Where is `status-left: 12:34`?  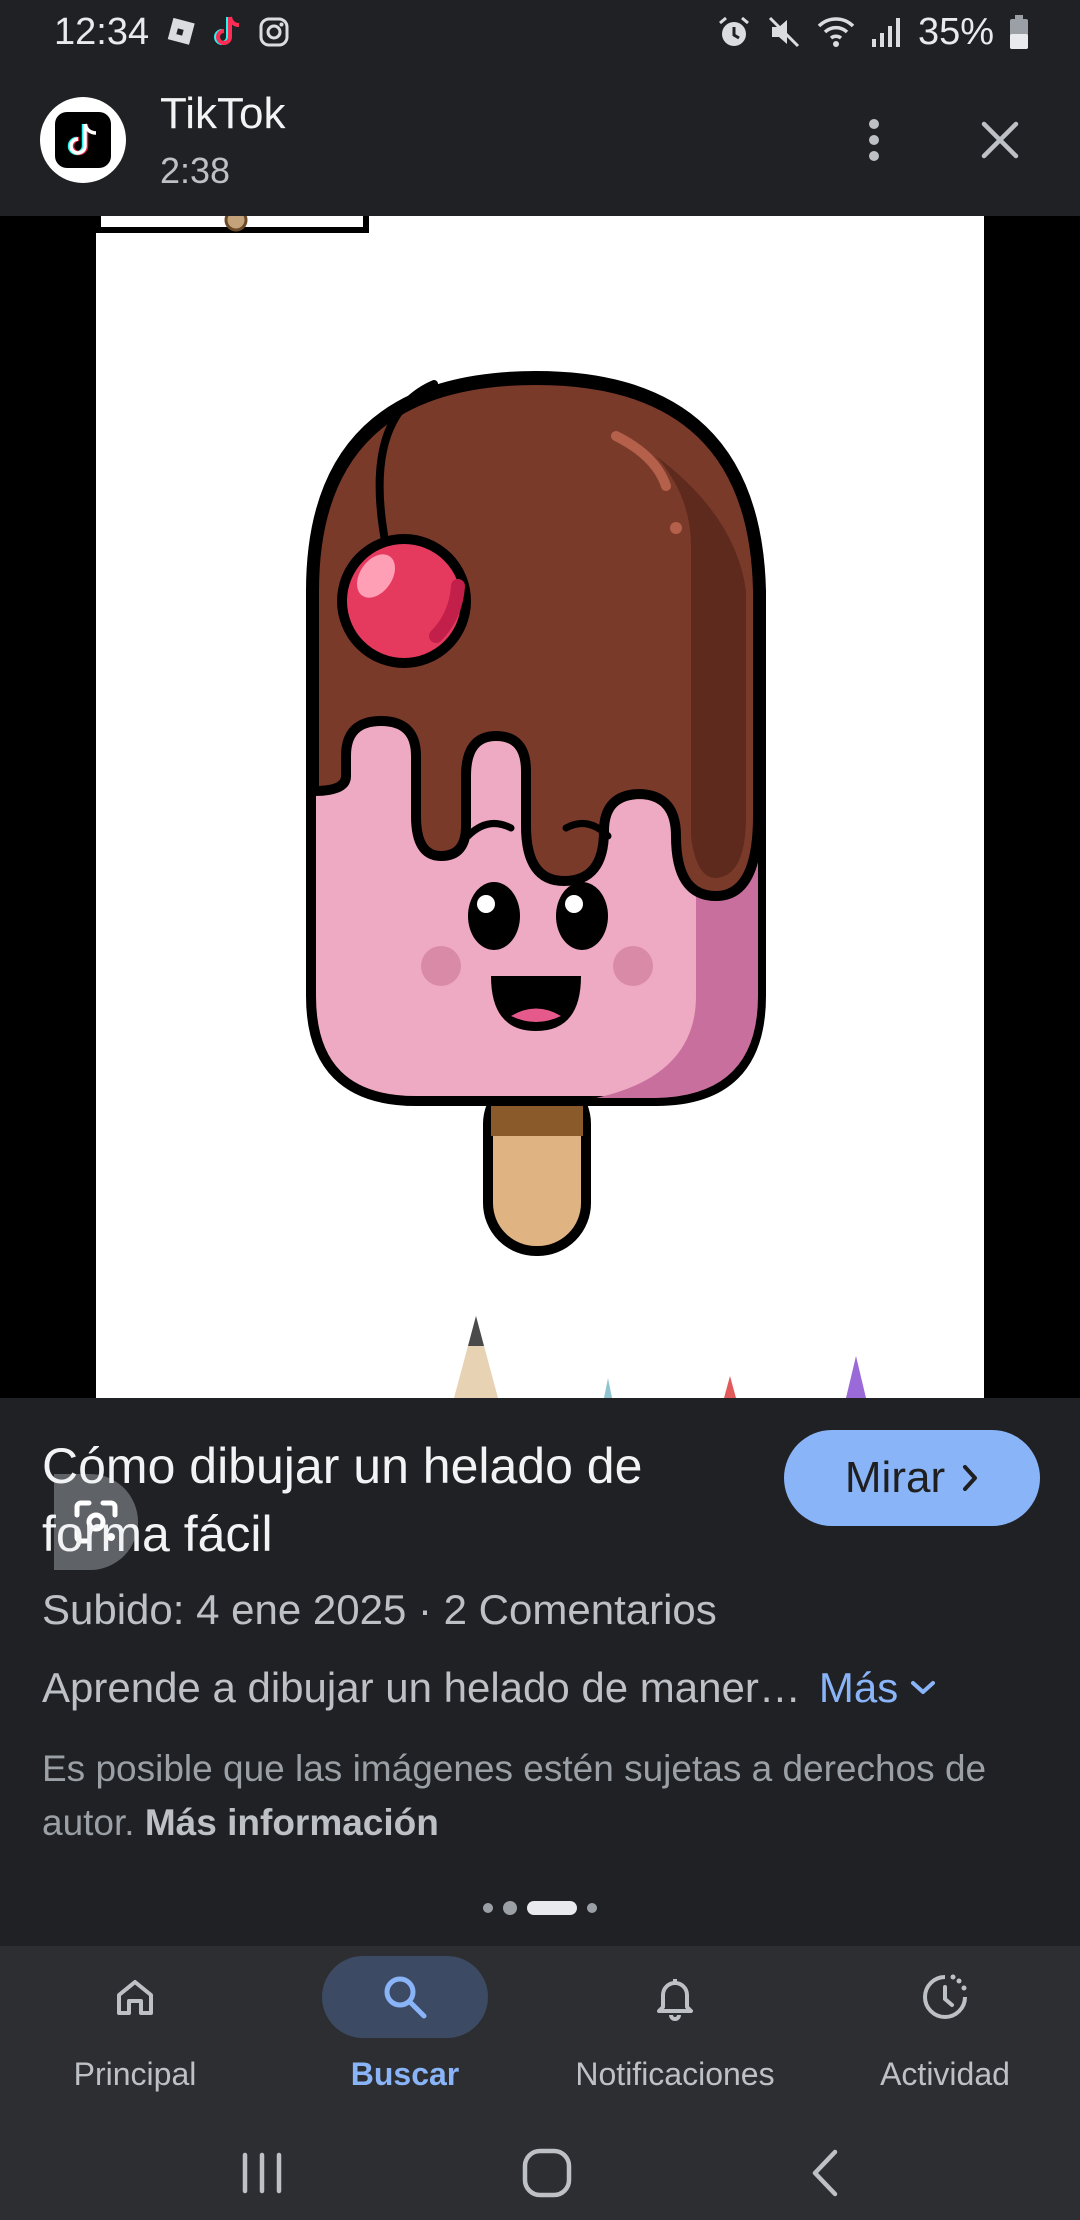 status-left: 12:34 is located at coordinates (172, 32).